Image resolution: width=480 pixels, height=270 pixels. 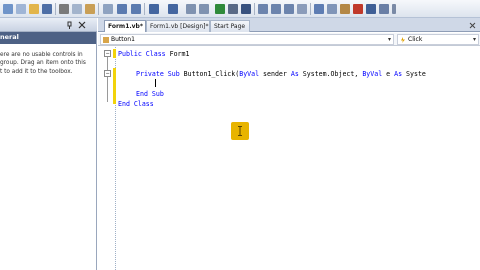 I want to click on step-over-icon, so click(x=276, y=9).